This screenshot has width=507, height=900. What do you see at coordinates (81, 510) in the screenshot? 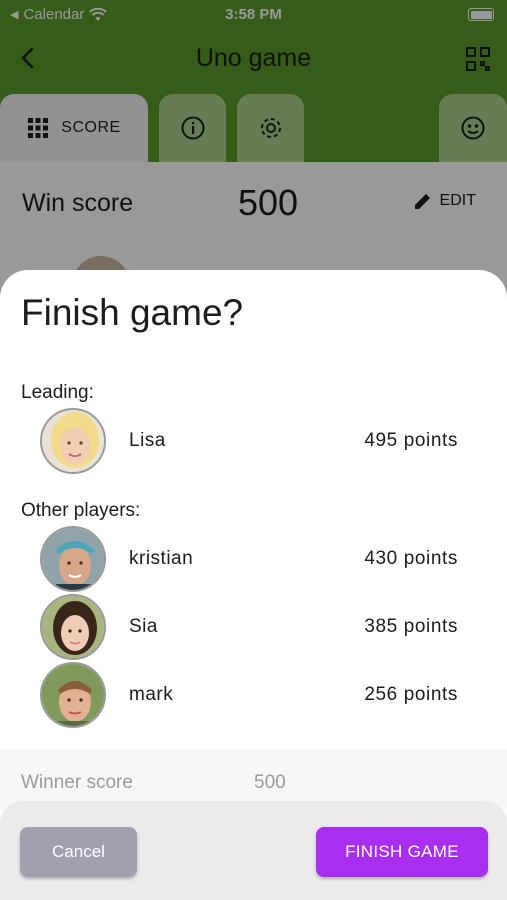
I see `other-players-label: Other players:` at bounding box center [81, 510].